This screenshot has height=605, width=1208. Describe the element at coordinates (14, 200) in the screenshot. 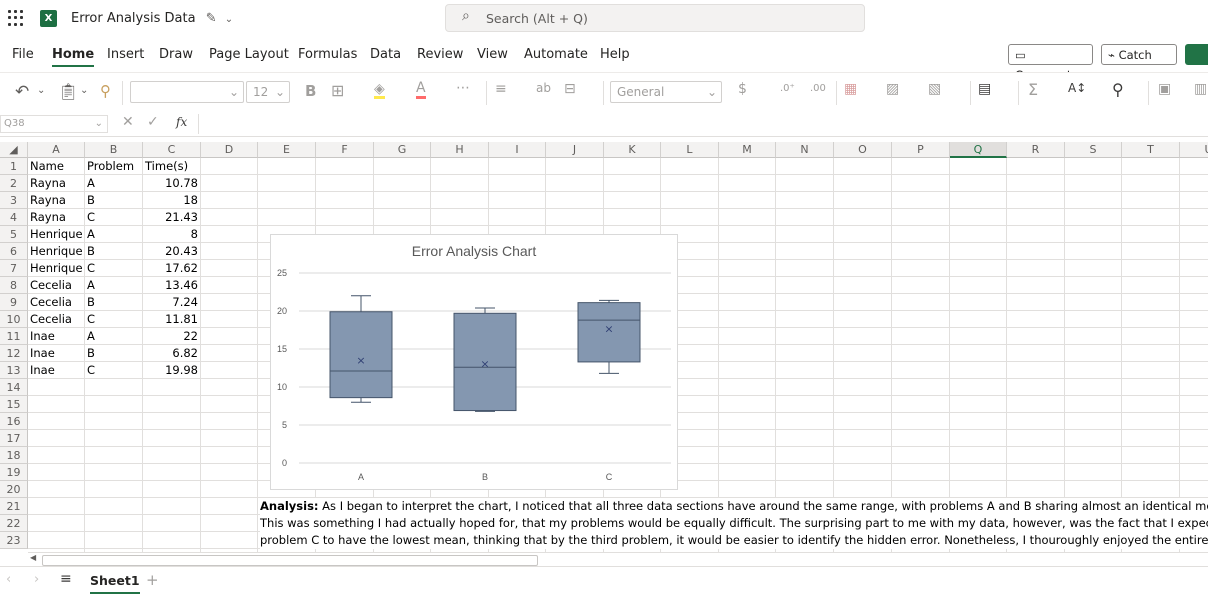

I see `row-header: 3` at that location.